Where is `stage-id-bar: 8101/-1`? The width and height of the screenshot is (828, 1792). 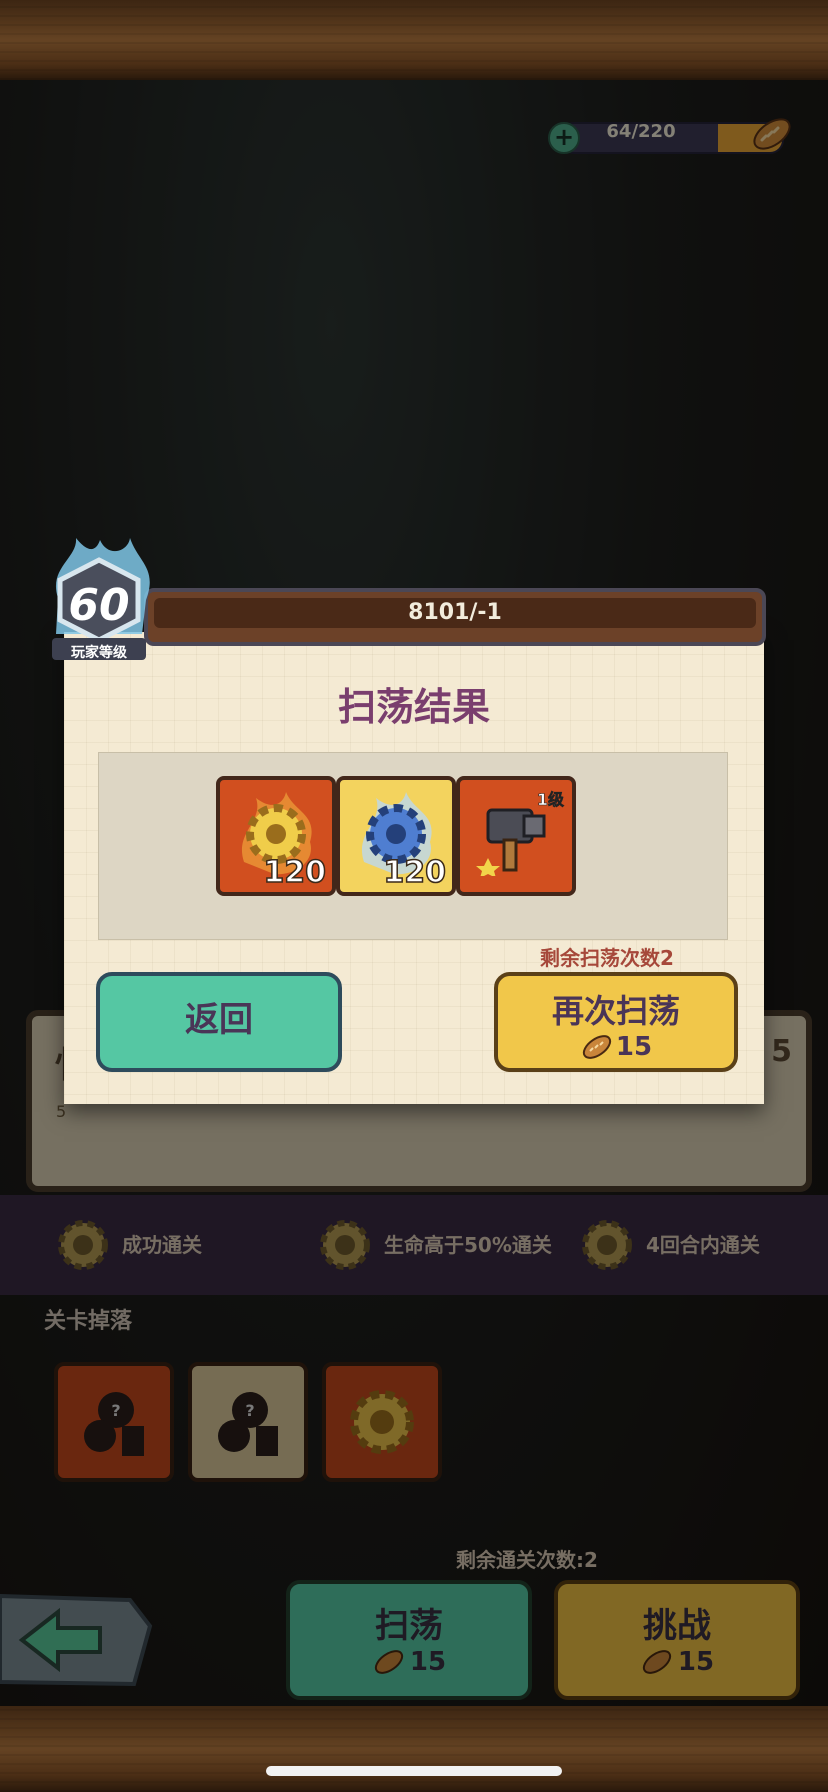
stage-id-bar: 8101/-1 is located at coordinates (455, 617).